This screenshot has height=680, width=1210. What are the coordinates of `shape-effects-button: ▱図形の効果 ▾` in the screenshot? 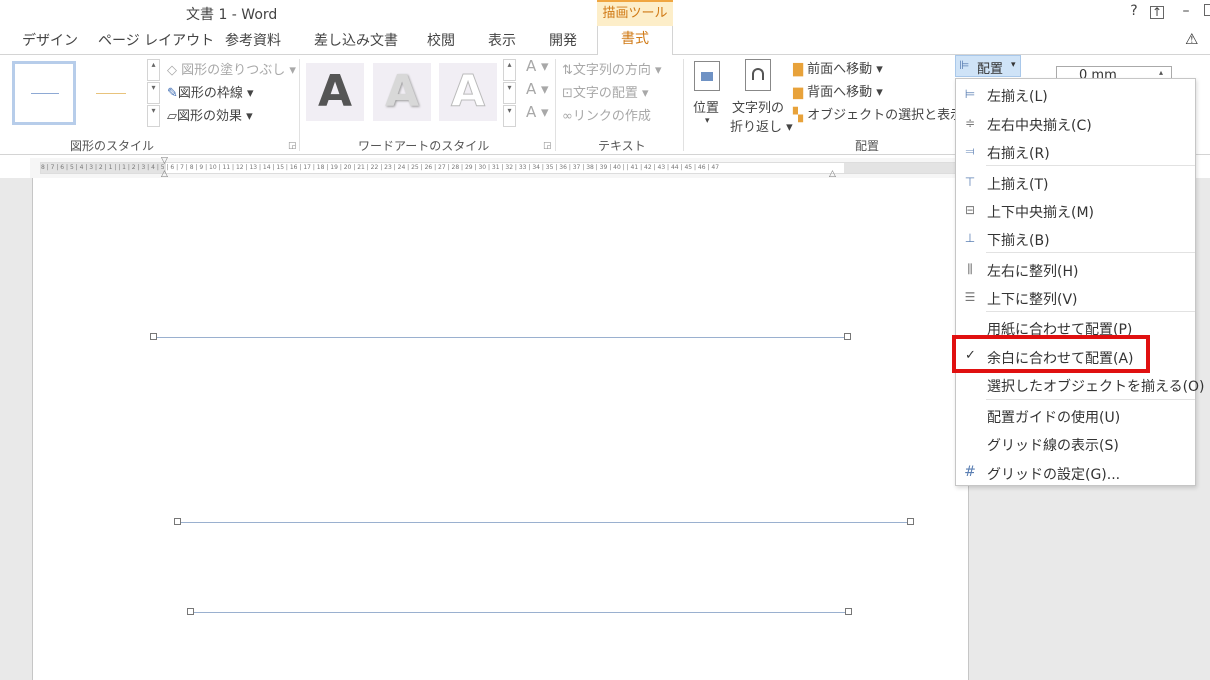 It's located at (210, 114).